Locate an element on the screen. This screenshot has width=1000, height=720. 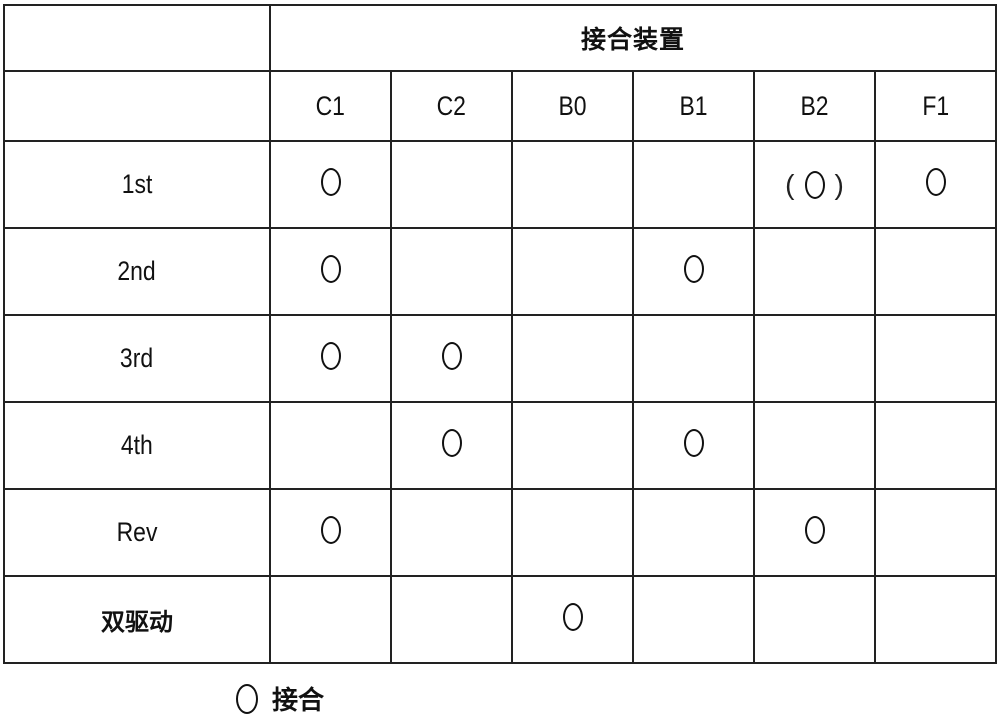
table-row: 2nd is located at coordinates (500, 271).